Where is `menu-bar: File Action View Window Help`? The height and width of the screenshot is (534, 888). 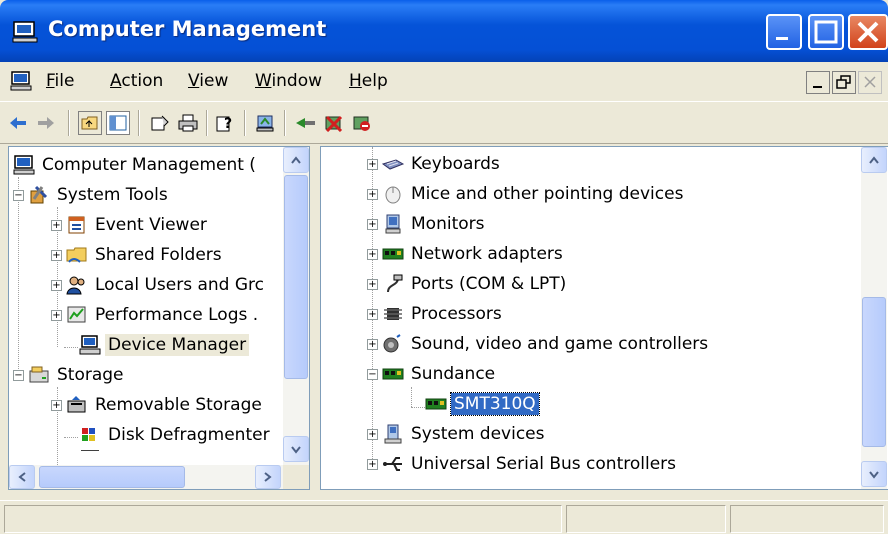 menu-bar: File Action View Window Help is located at coordinates (444, 82).